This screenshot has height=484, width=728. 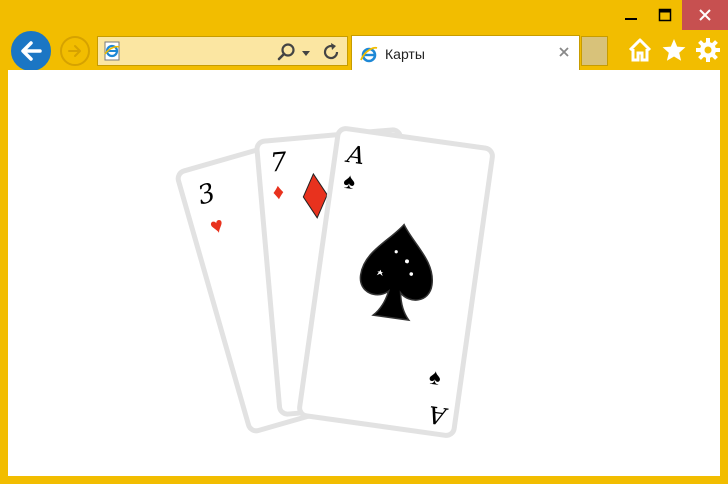 I want to click on refresh-icon, so click(x=331, y=52).